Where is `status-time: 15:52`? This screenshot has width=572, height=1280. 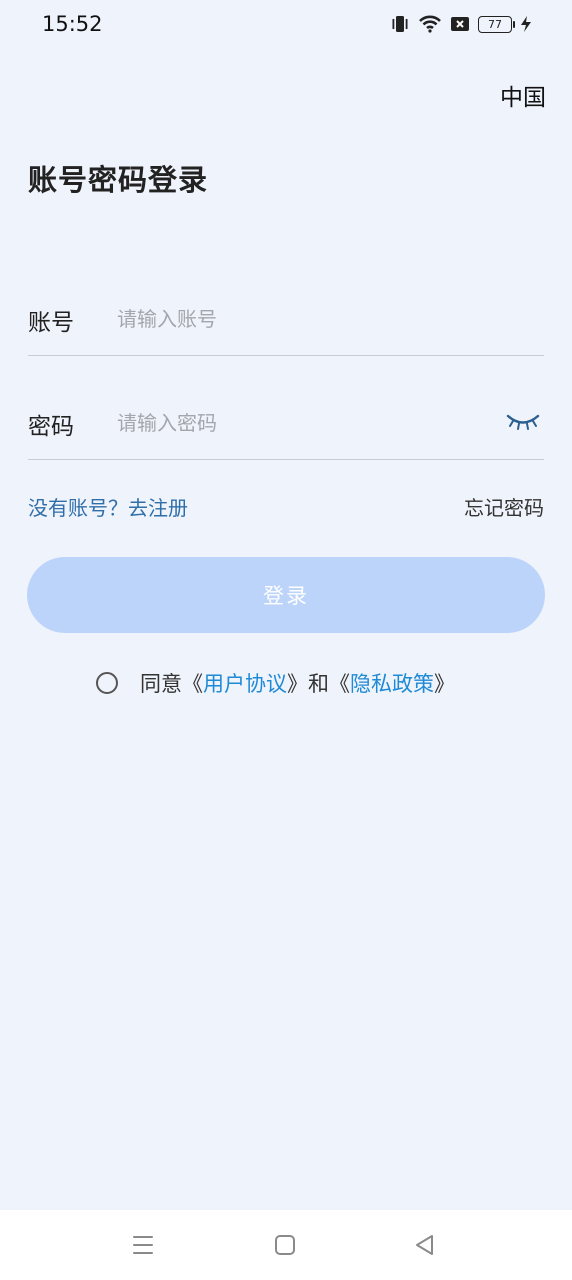 status-time: 15:52 is located at coordinates (72, 24).